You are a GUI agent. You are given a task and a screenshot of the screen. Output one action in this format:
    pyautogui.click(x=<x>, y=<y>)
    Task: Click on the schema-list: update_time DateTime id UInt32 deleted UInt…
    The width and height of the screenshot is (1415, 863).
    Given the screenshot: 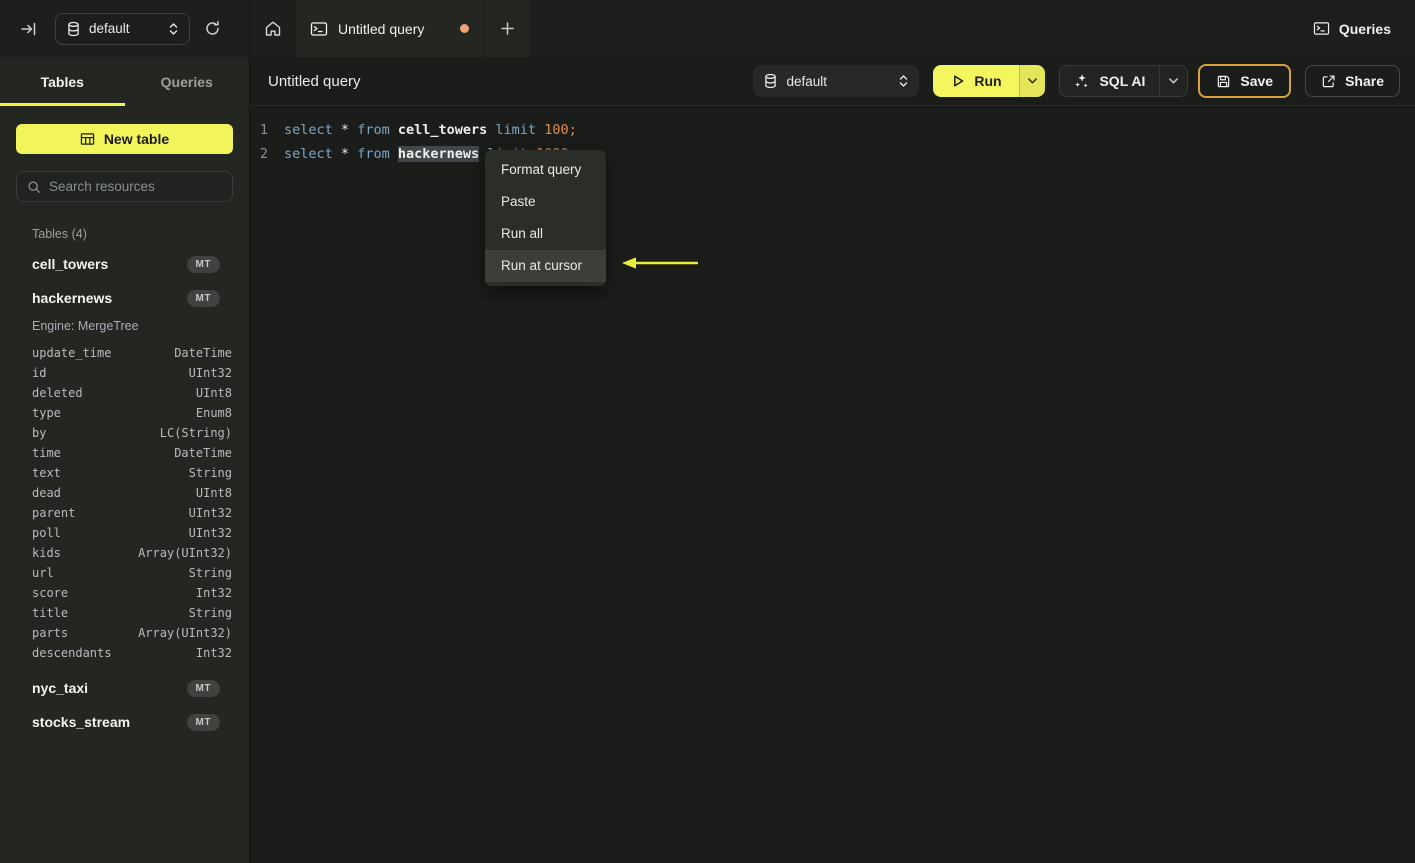 What is the action you would take?
    pyautogui.click(x=124, y=503)
    